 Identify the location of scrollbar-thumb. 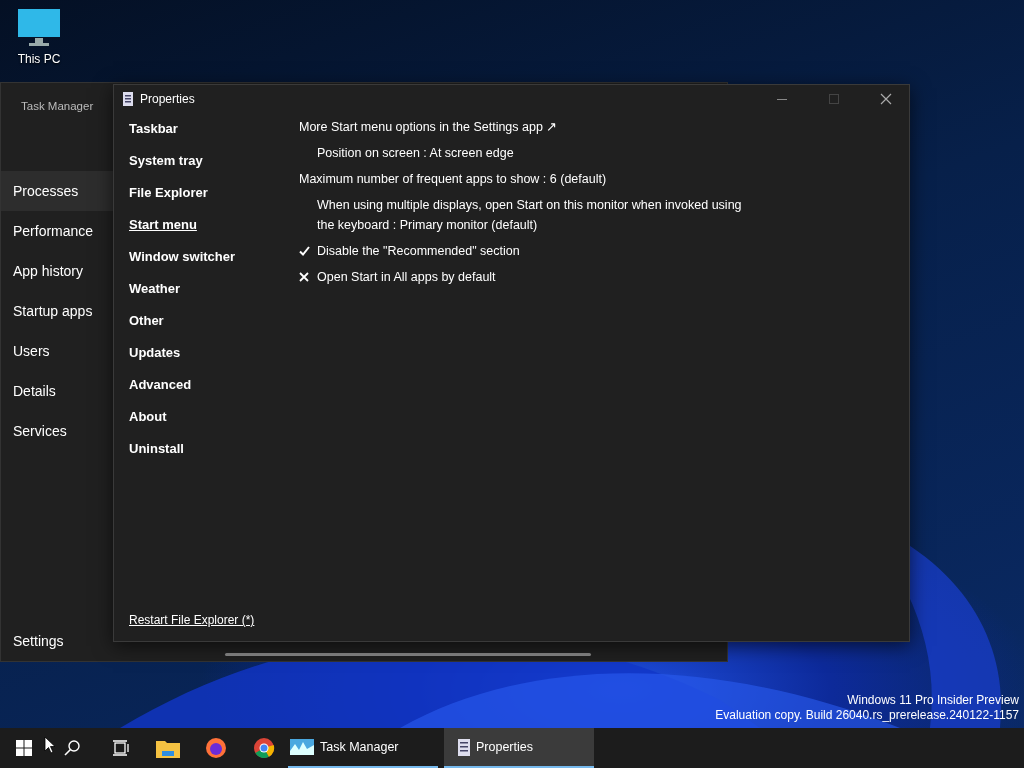
(408, 654).